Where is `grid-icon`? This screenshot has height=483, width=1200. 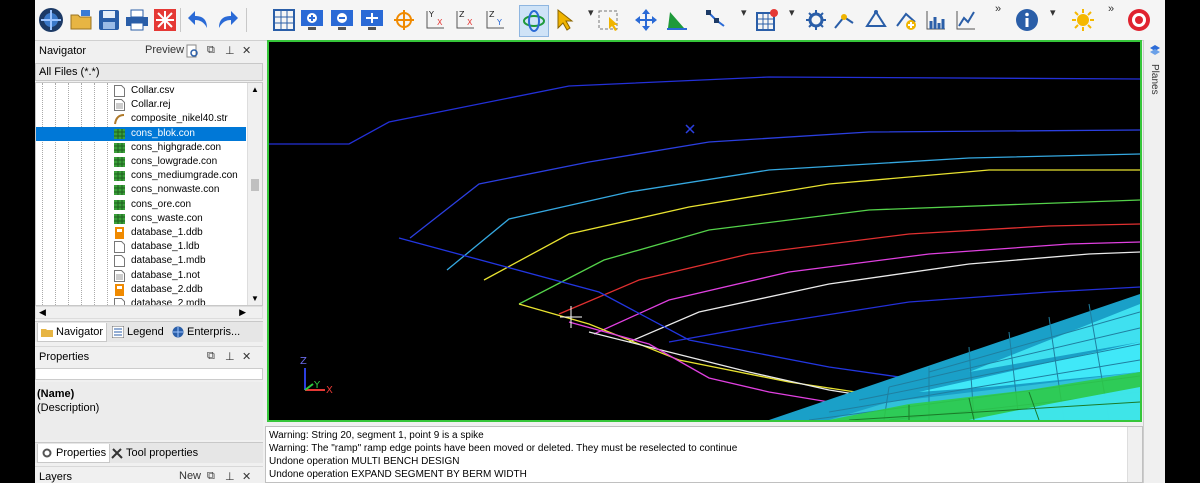 grid-icon is located at coordinates (284, 20).